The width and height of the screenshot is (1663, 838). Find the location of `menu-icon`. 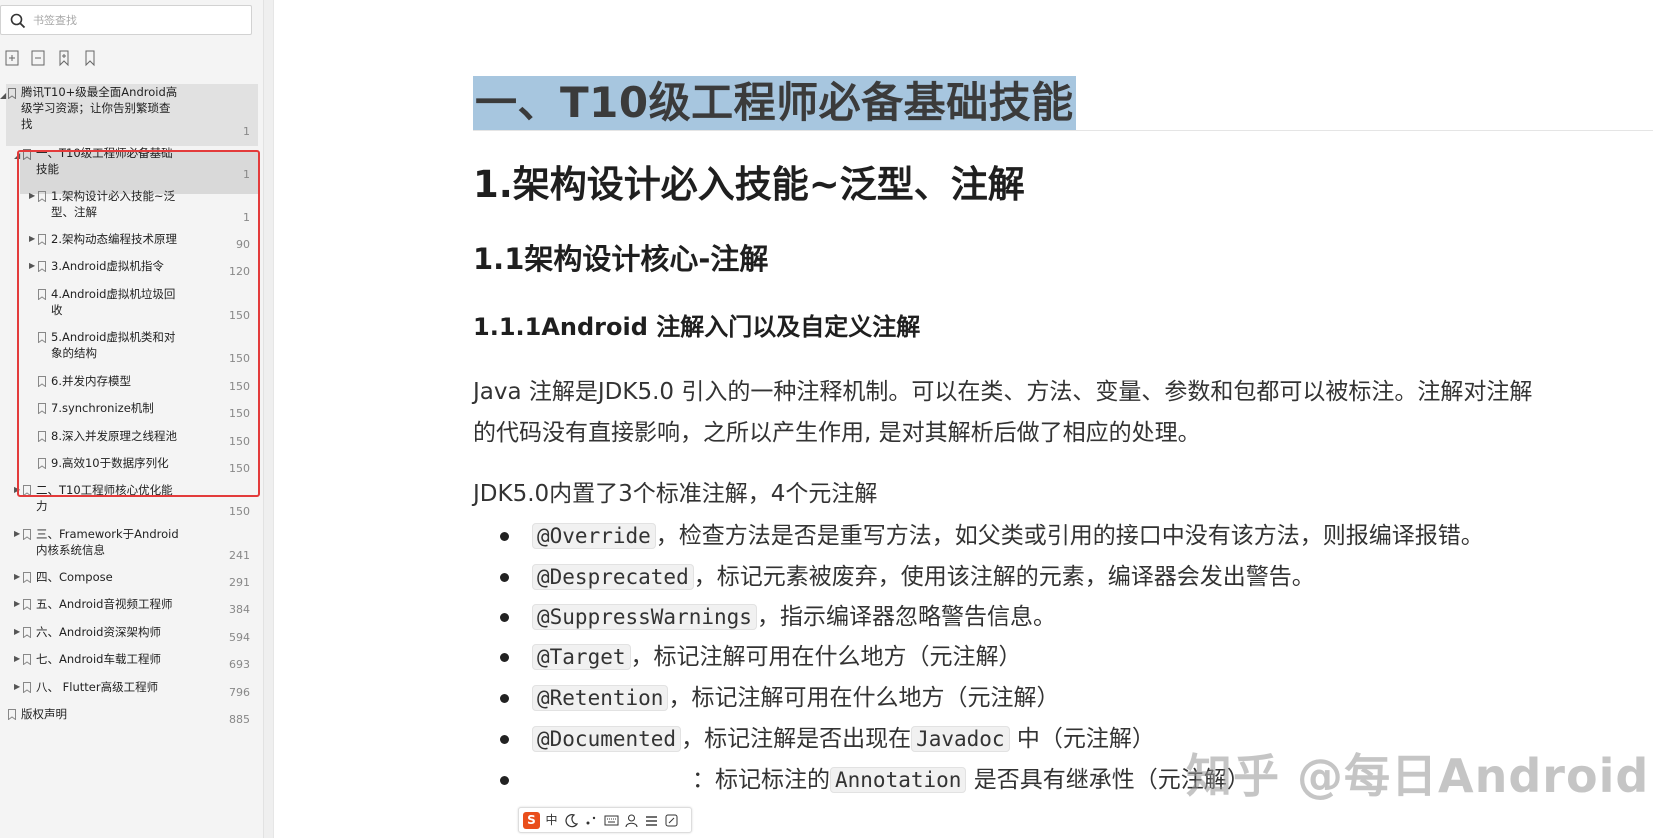

menu-icon is located at coordinates (651, 820).